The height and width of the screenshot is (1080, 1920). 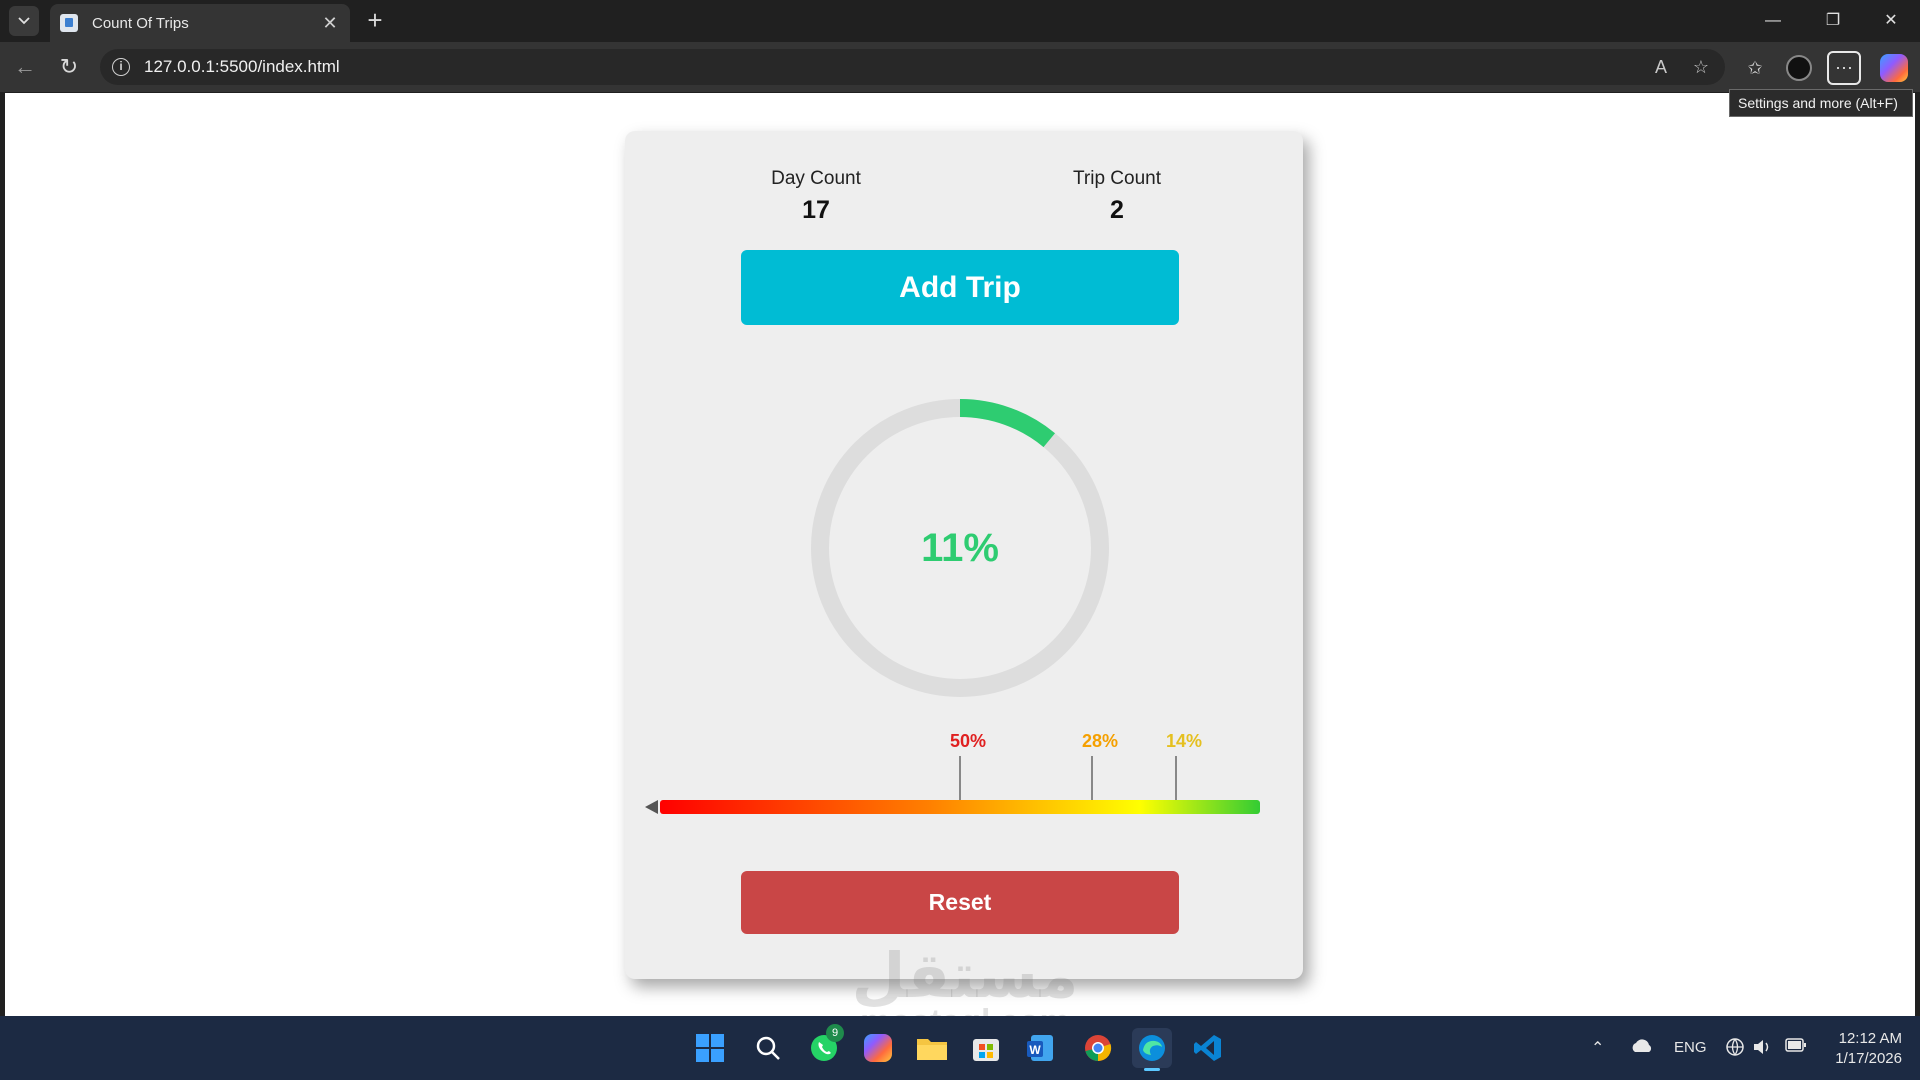 I want to click on profile-icon, so click(x=1799, y=68).